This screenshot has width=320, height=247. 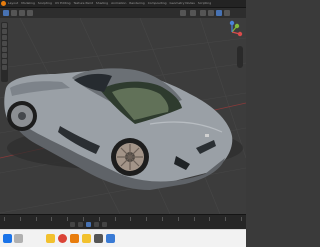 What do you see at coordinates (3, 3) in the screenshot?
I see `blender-logo-icon` at bounding box center [3, 3].